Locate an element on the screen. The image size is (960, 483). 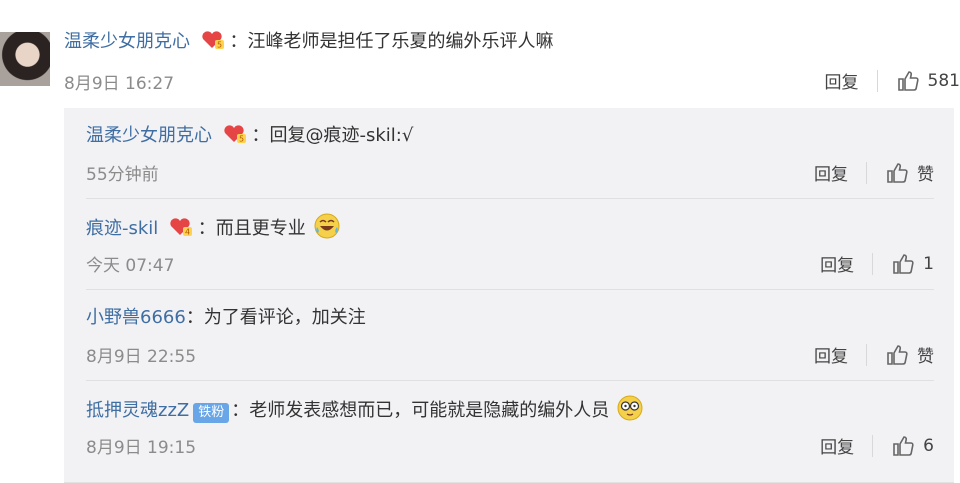
main-comment-line: 温柔少女朋克心 5 ：汪峰老师是担任了乐夏的编外乐评人嘛 is located at coordinates (308, 42).